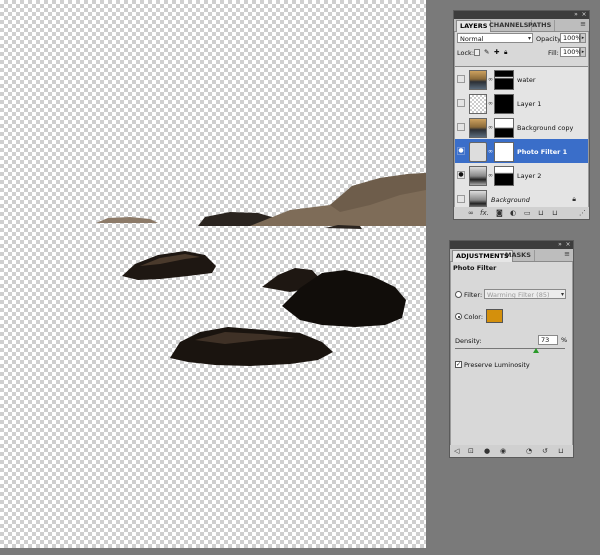 The width and height of the screenshot is (600, 555). Describe the element at coordinates (518, 255) in the screenshot. I see `tab-masks: MASKS` at that location.